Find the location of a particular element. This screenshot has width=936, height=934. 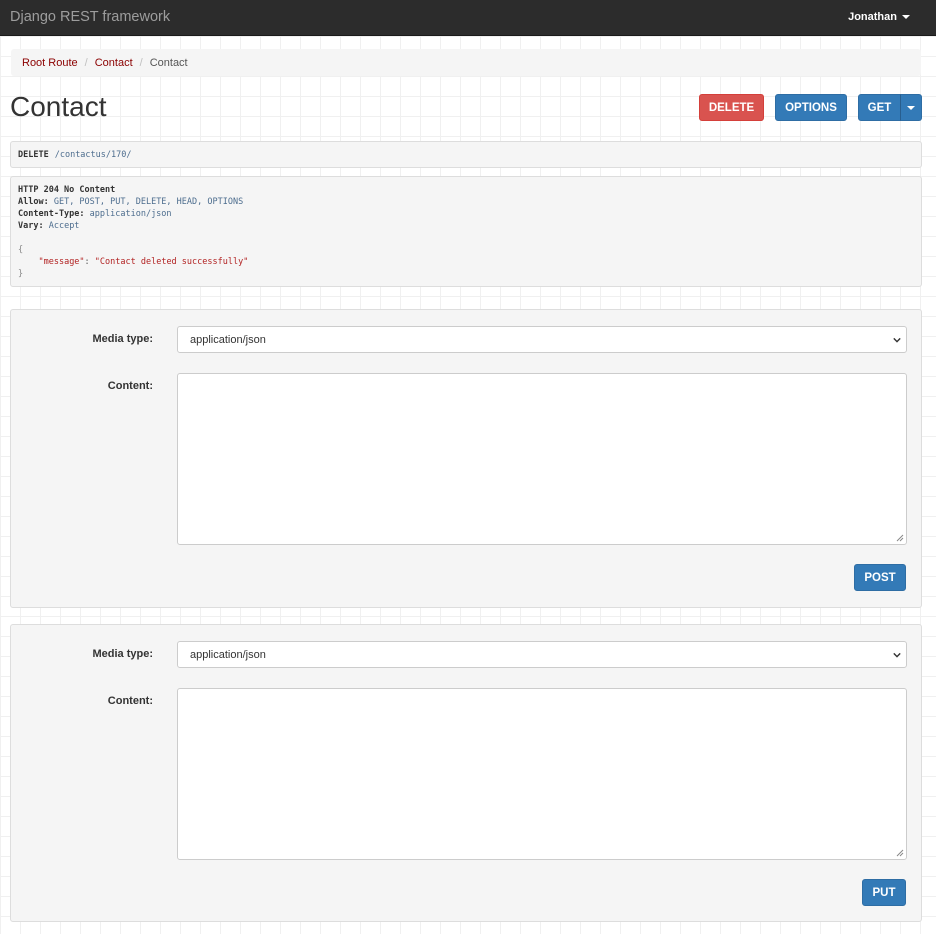

json-key: "message" is located at coordinates (61, 262).